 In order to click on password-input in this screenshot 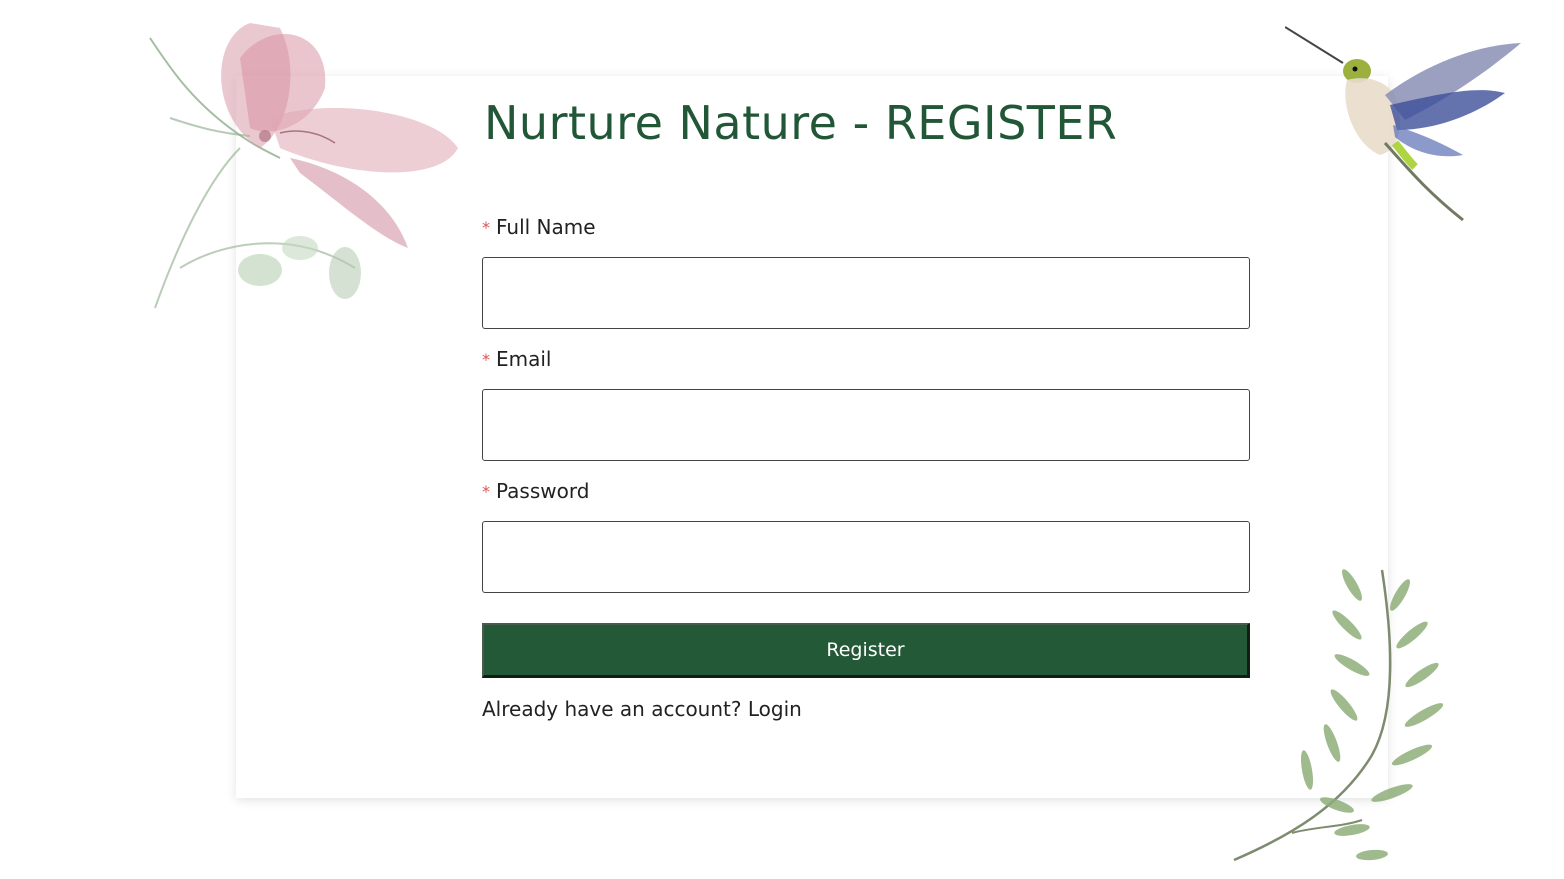, I will do `click(866, 557)`.